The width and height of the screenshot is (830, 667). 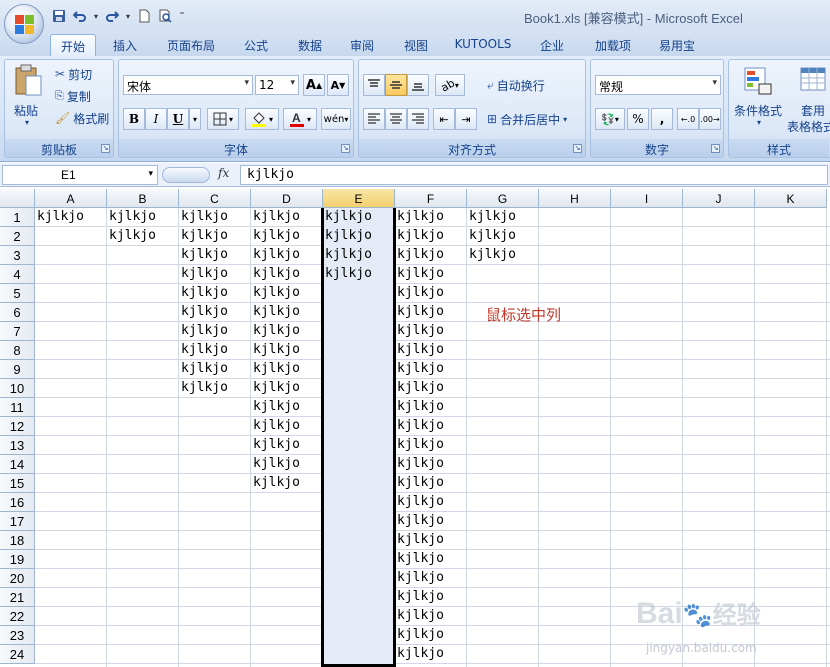 I want to click on format-painter-button: 🖌 格式刷, so click(x=82, y=118).